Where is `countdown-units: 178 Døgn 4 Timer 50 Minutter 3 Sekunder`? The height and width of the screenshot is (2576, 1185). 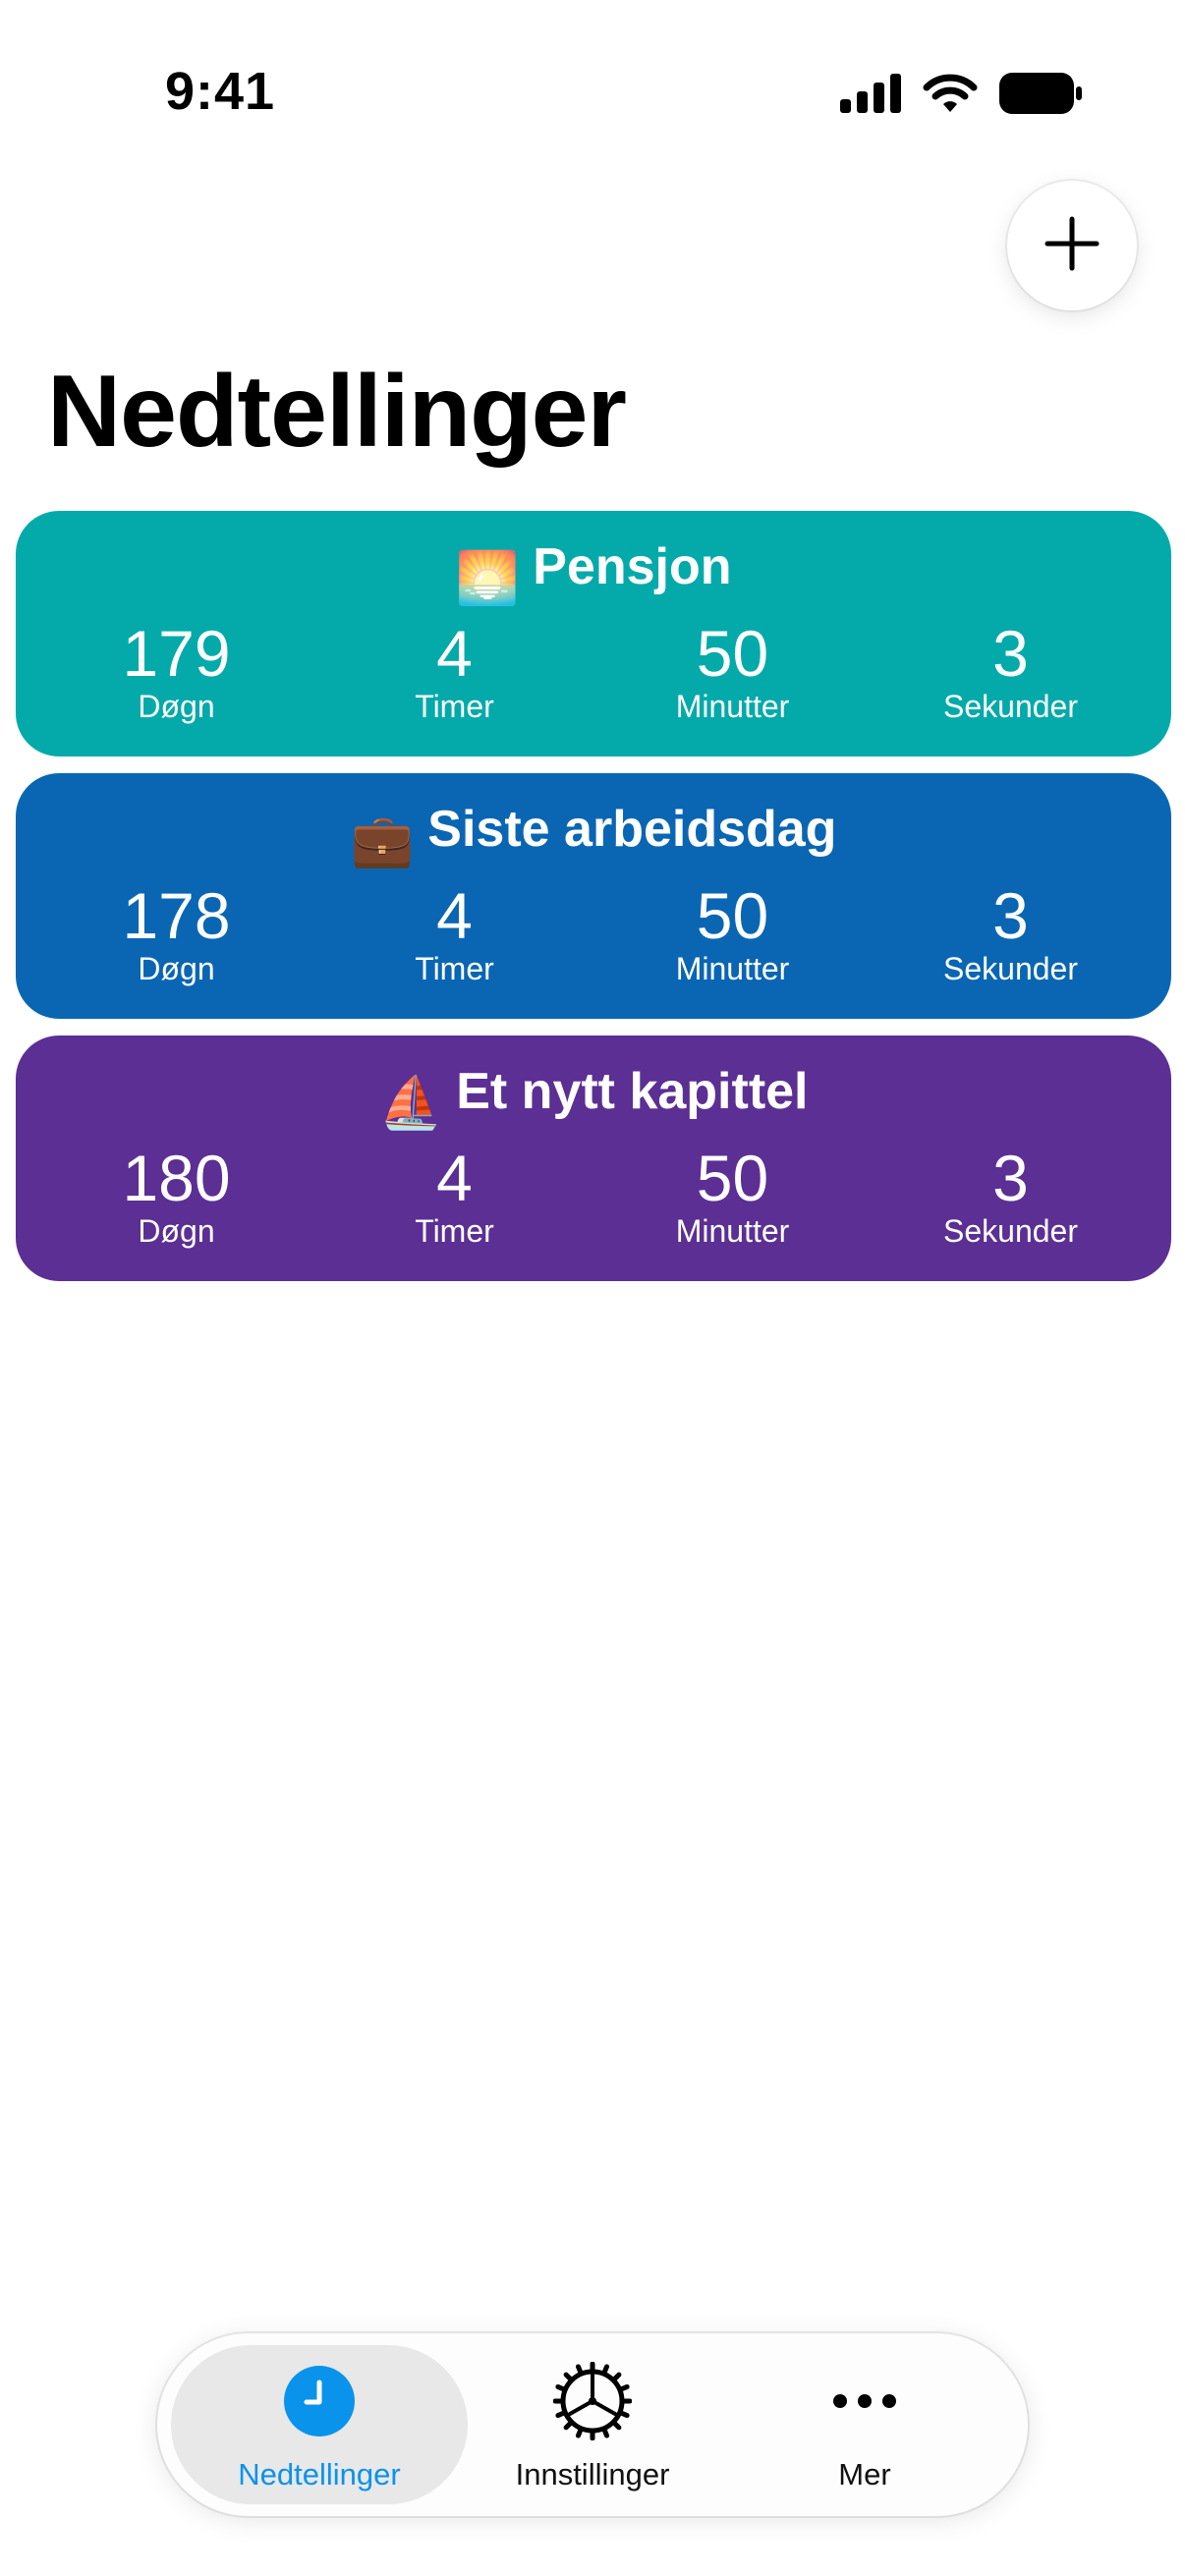 countdown-units: 178 Døgn 4 Timer 50 Minutter 3 Sekunder is located at coordinates (594, 934).